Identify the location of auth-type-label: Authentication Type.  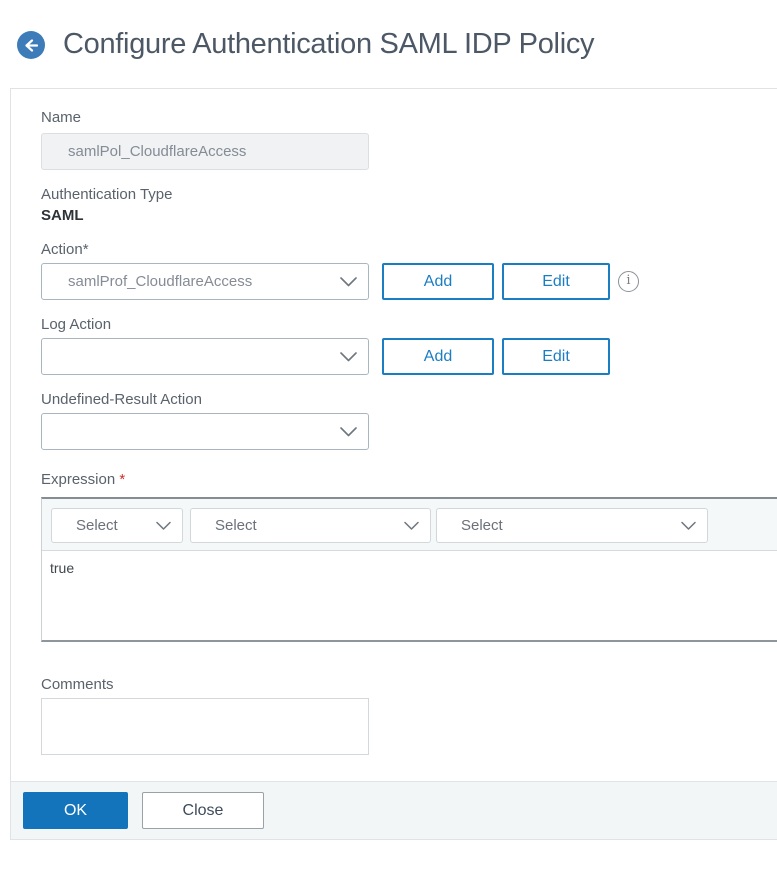
(107, 194).